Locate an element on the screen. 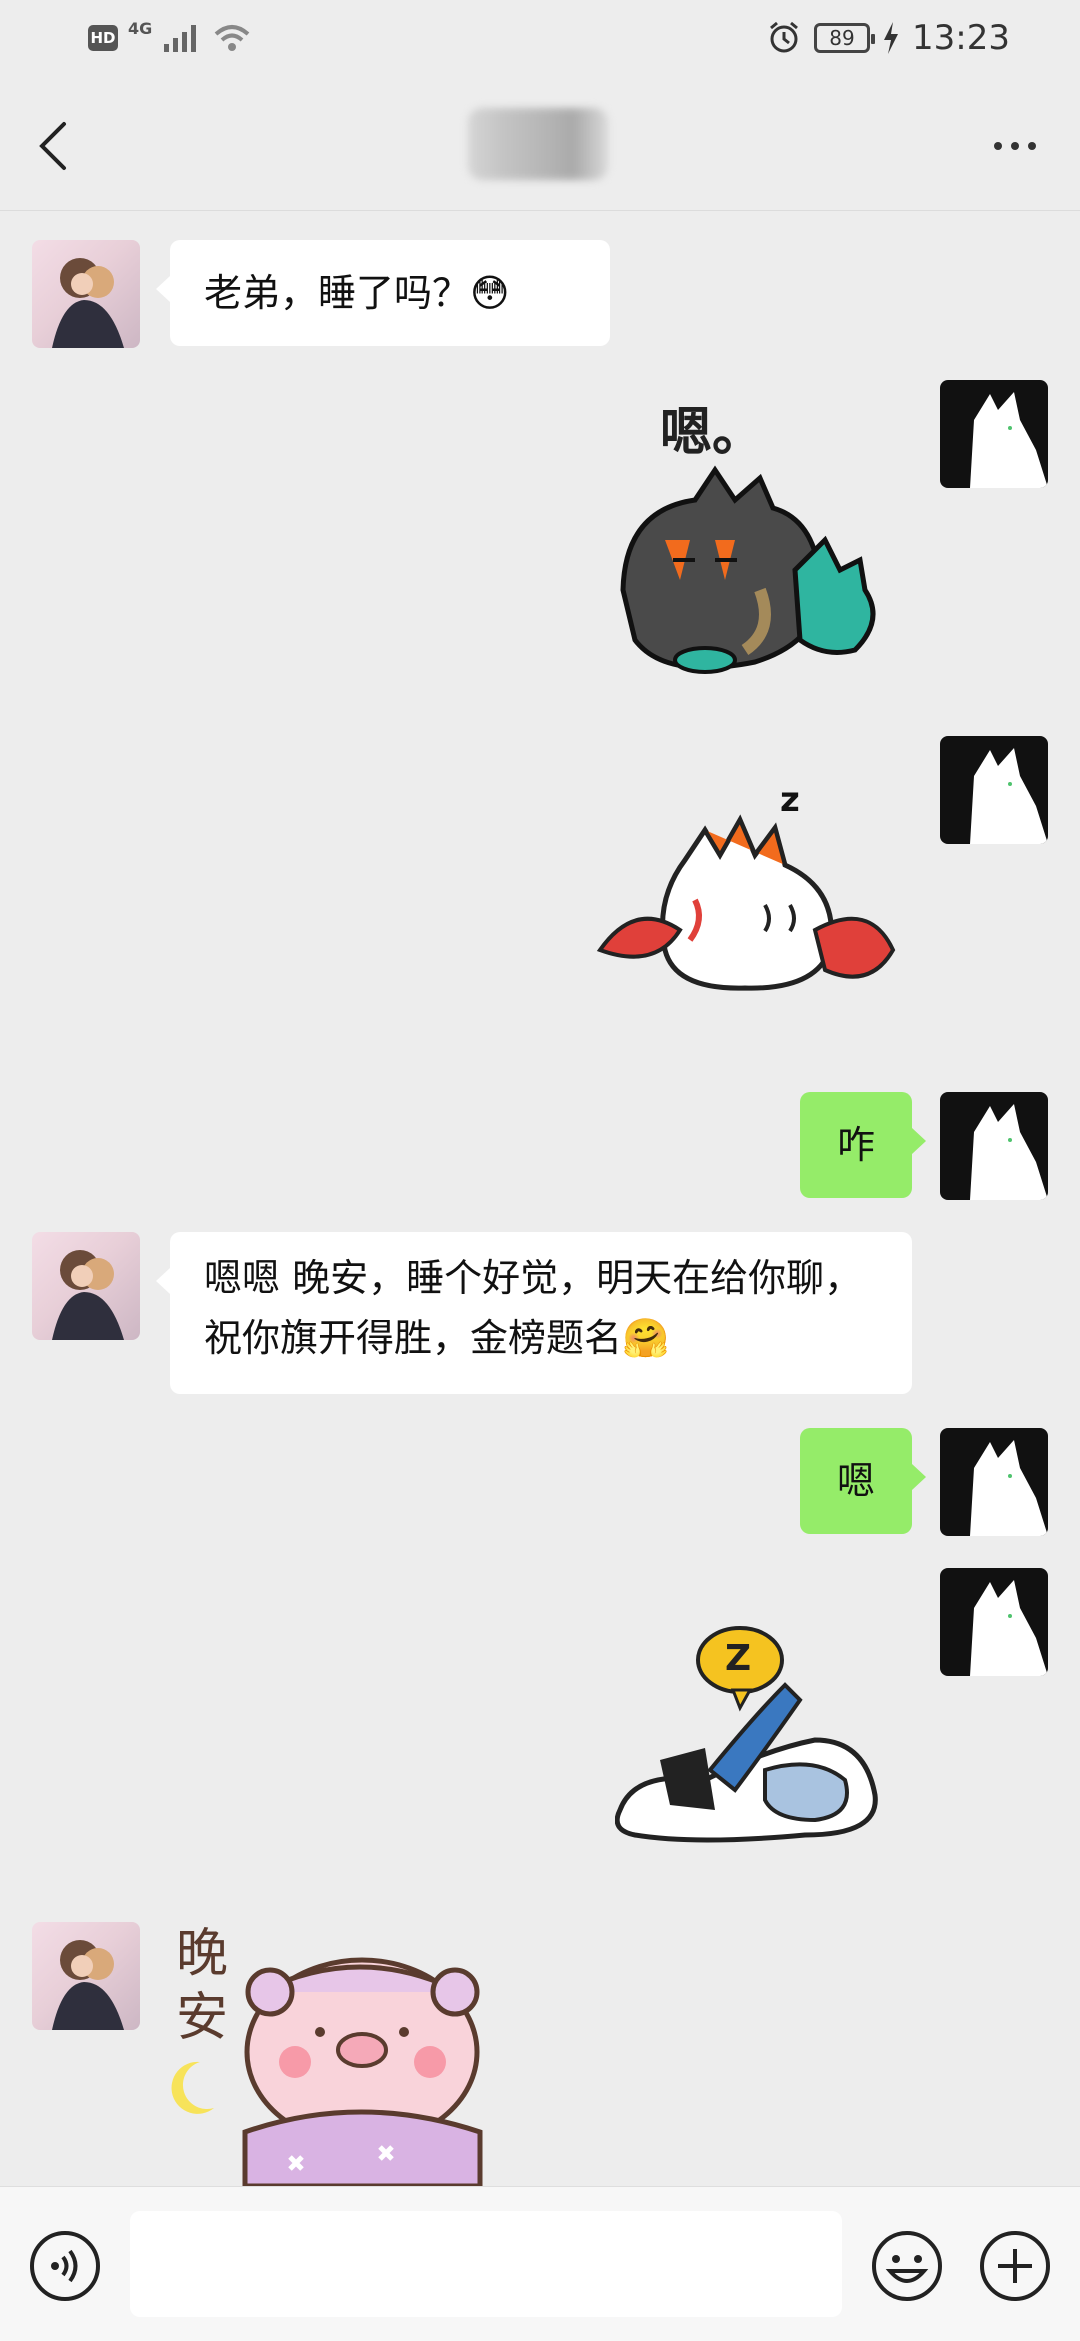 This screenshot has height=2341, width=1080. sticker-dragon: 嗯。 is located at coordinates (747, 540).